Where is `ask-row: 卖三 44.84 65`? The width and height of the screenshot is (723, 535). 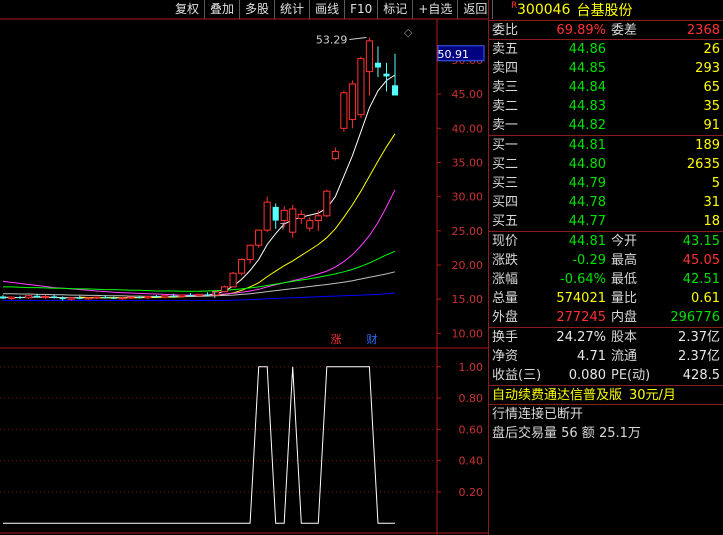 ask-row: 卖三 44.84 65 is located at coordinates (606, 87).